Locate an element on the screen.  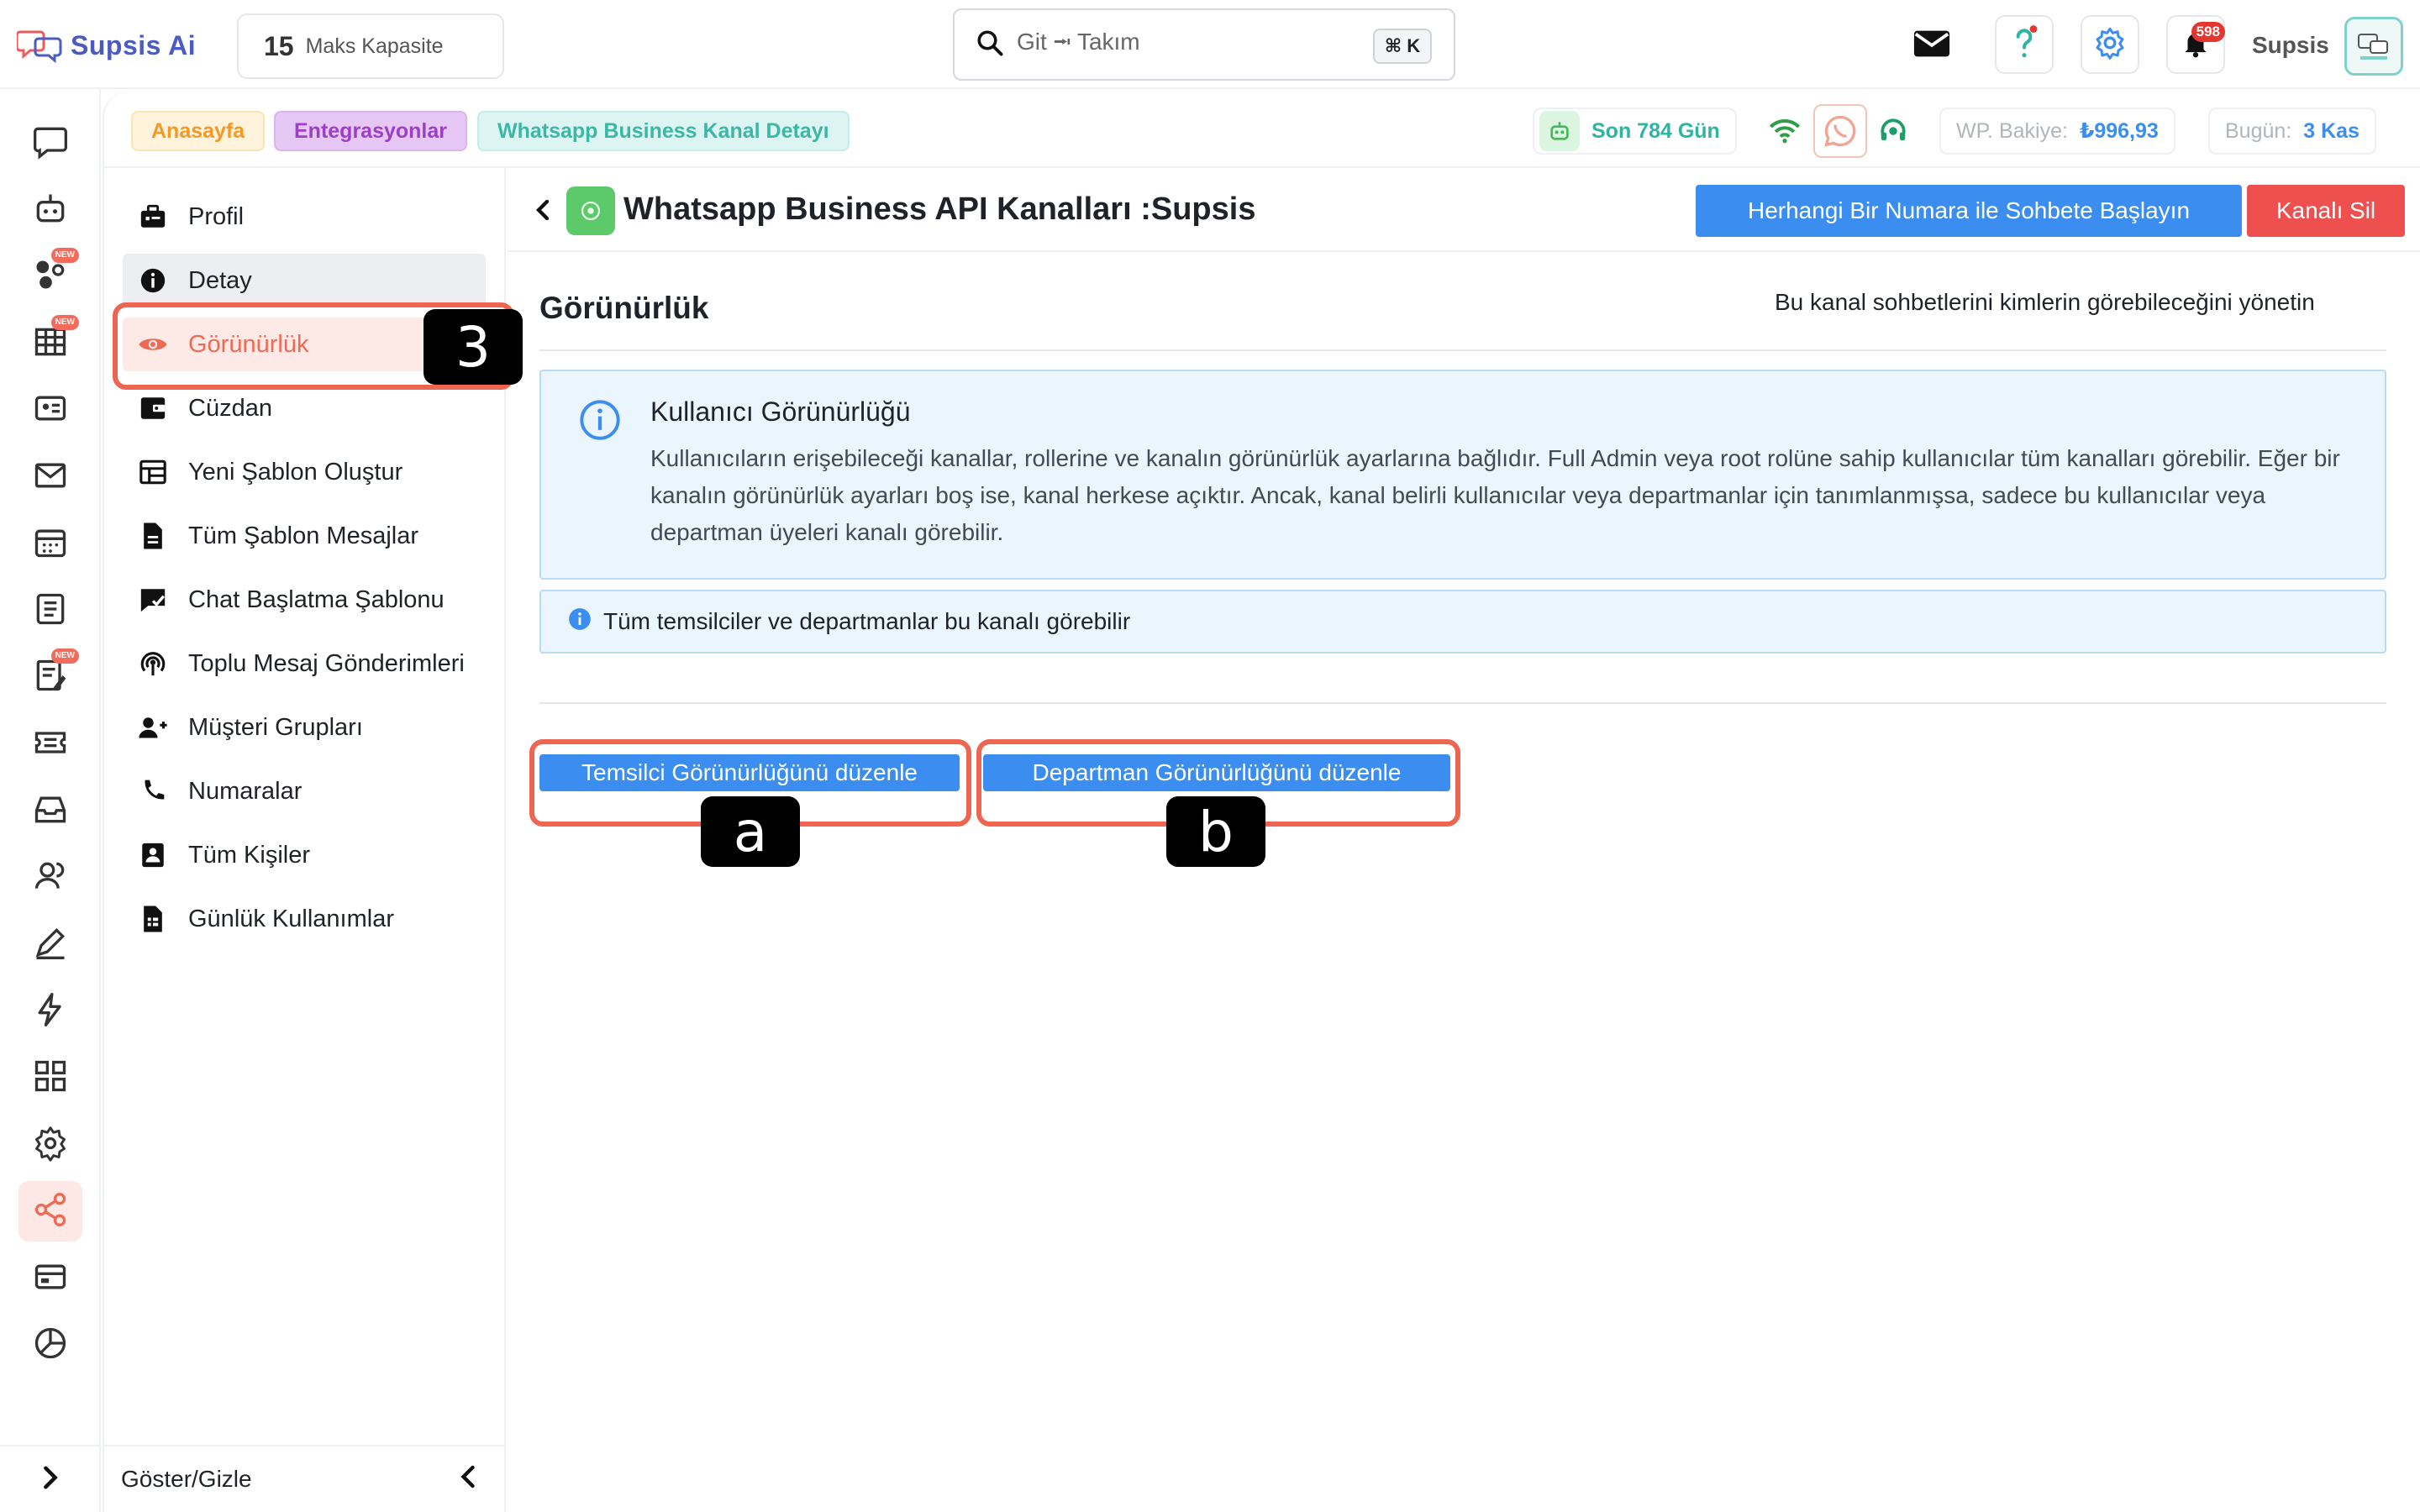
rail-item-billing is located at coordinates (50, 1278).